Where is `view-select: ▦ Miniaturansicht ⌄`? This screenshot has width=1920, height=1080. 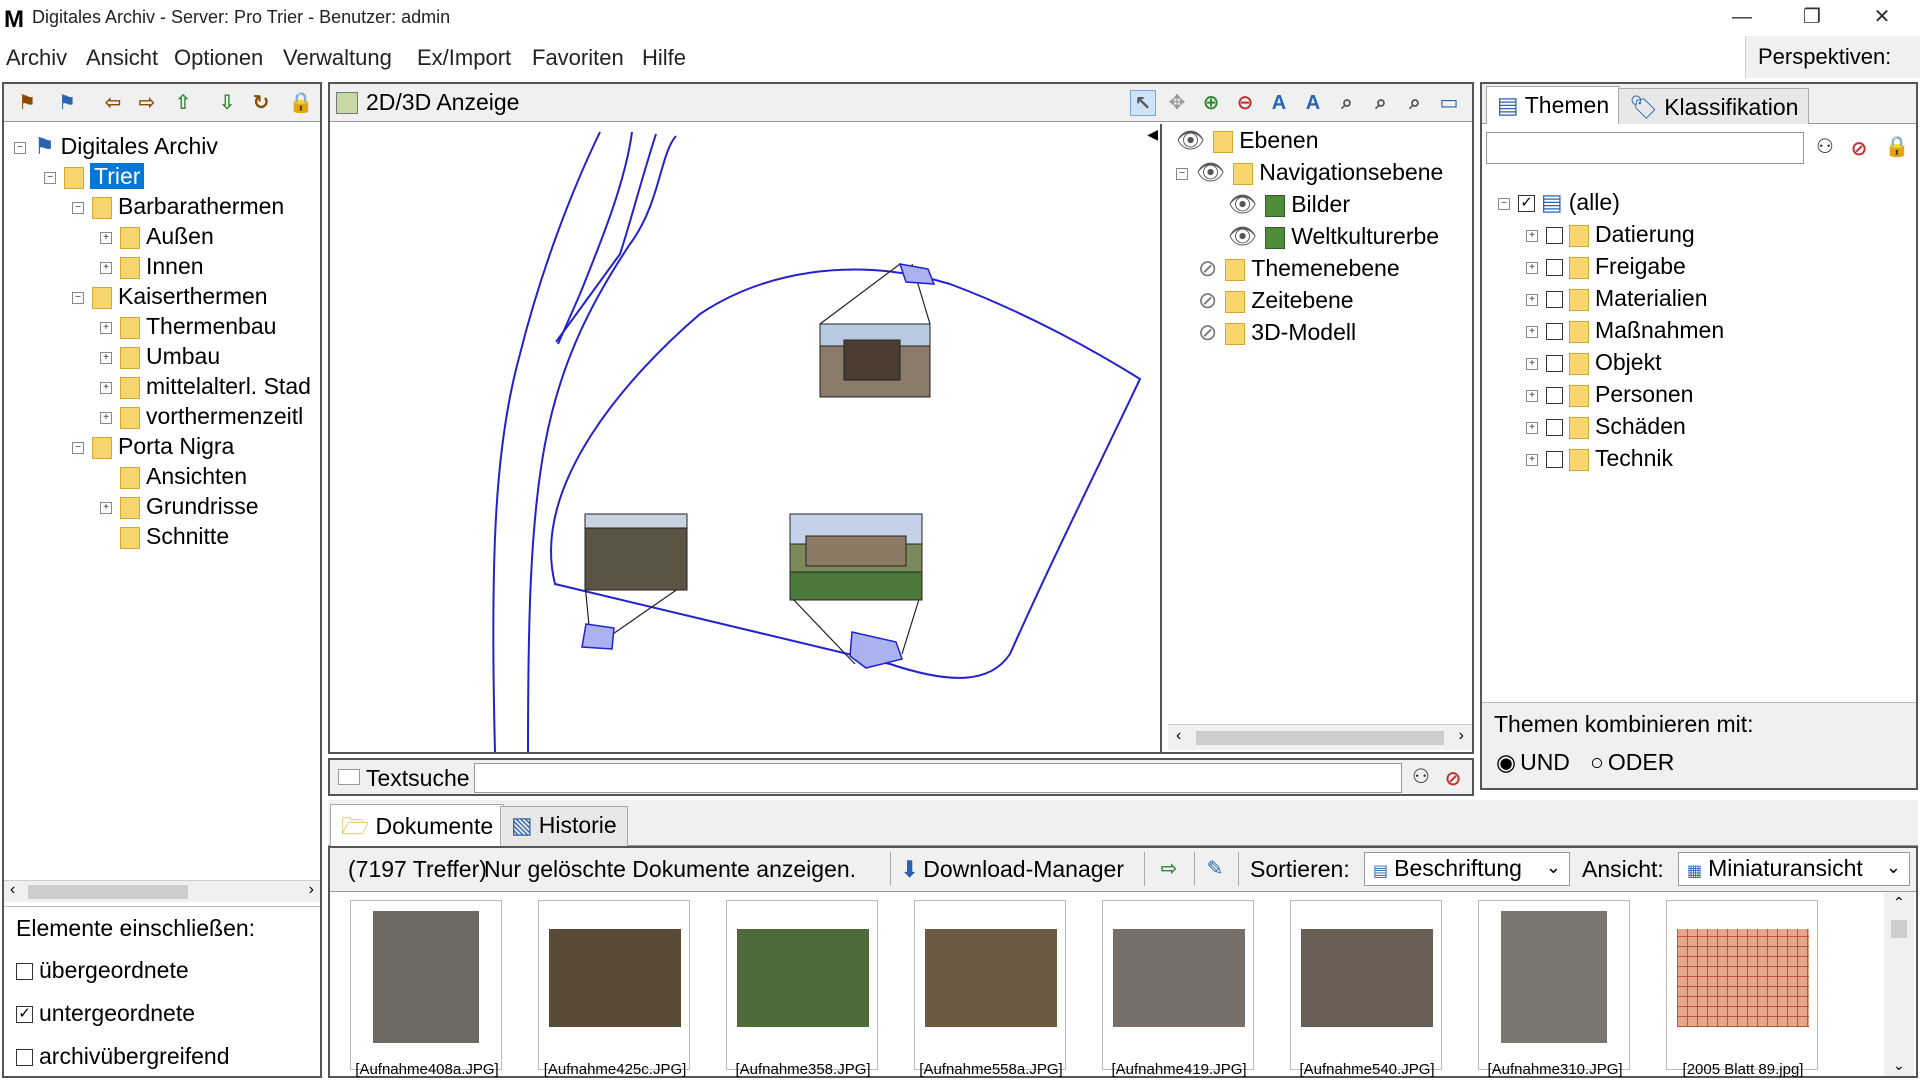 view-select: ▦ Miniaturansicht ⌄ is located at coordinates (1794, 869).